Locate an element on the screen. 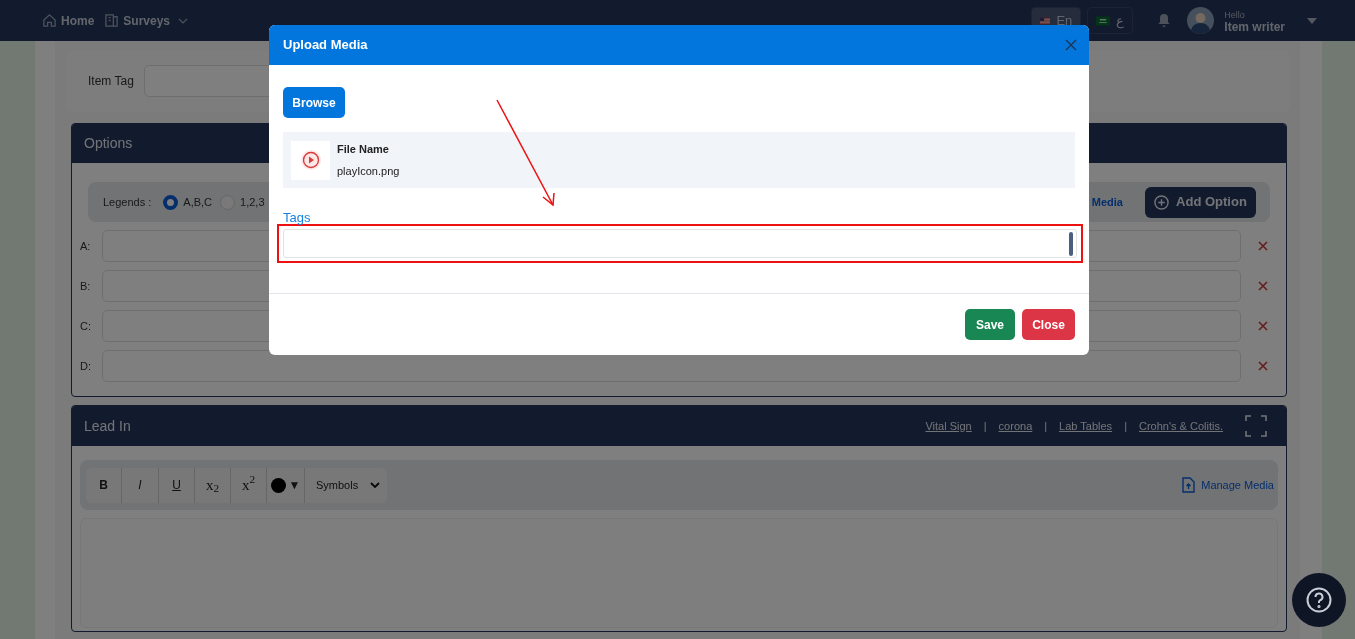 The height and width of the screenshot is (639, 1355). card-title: Options is located at coordinates (108, 143).